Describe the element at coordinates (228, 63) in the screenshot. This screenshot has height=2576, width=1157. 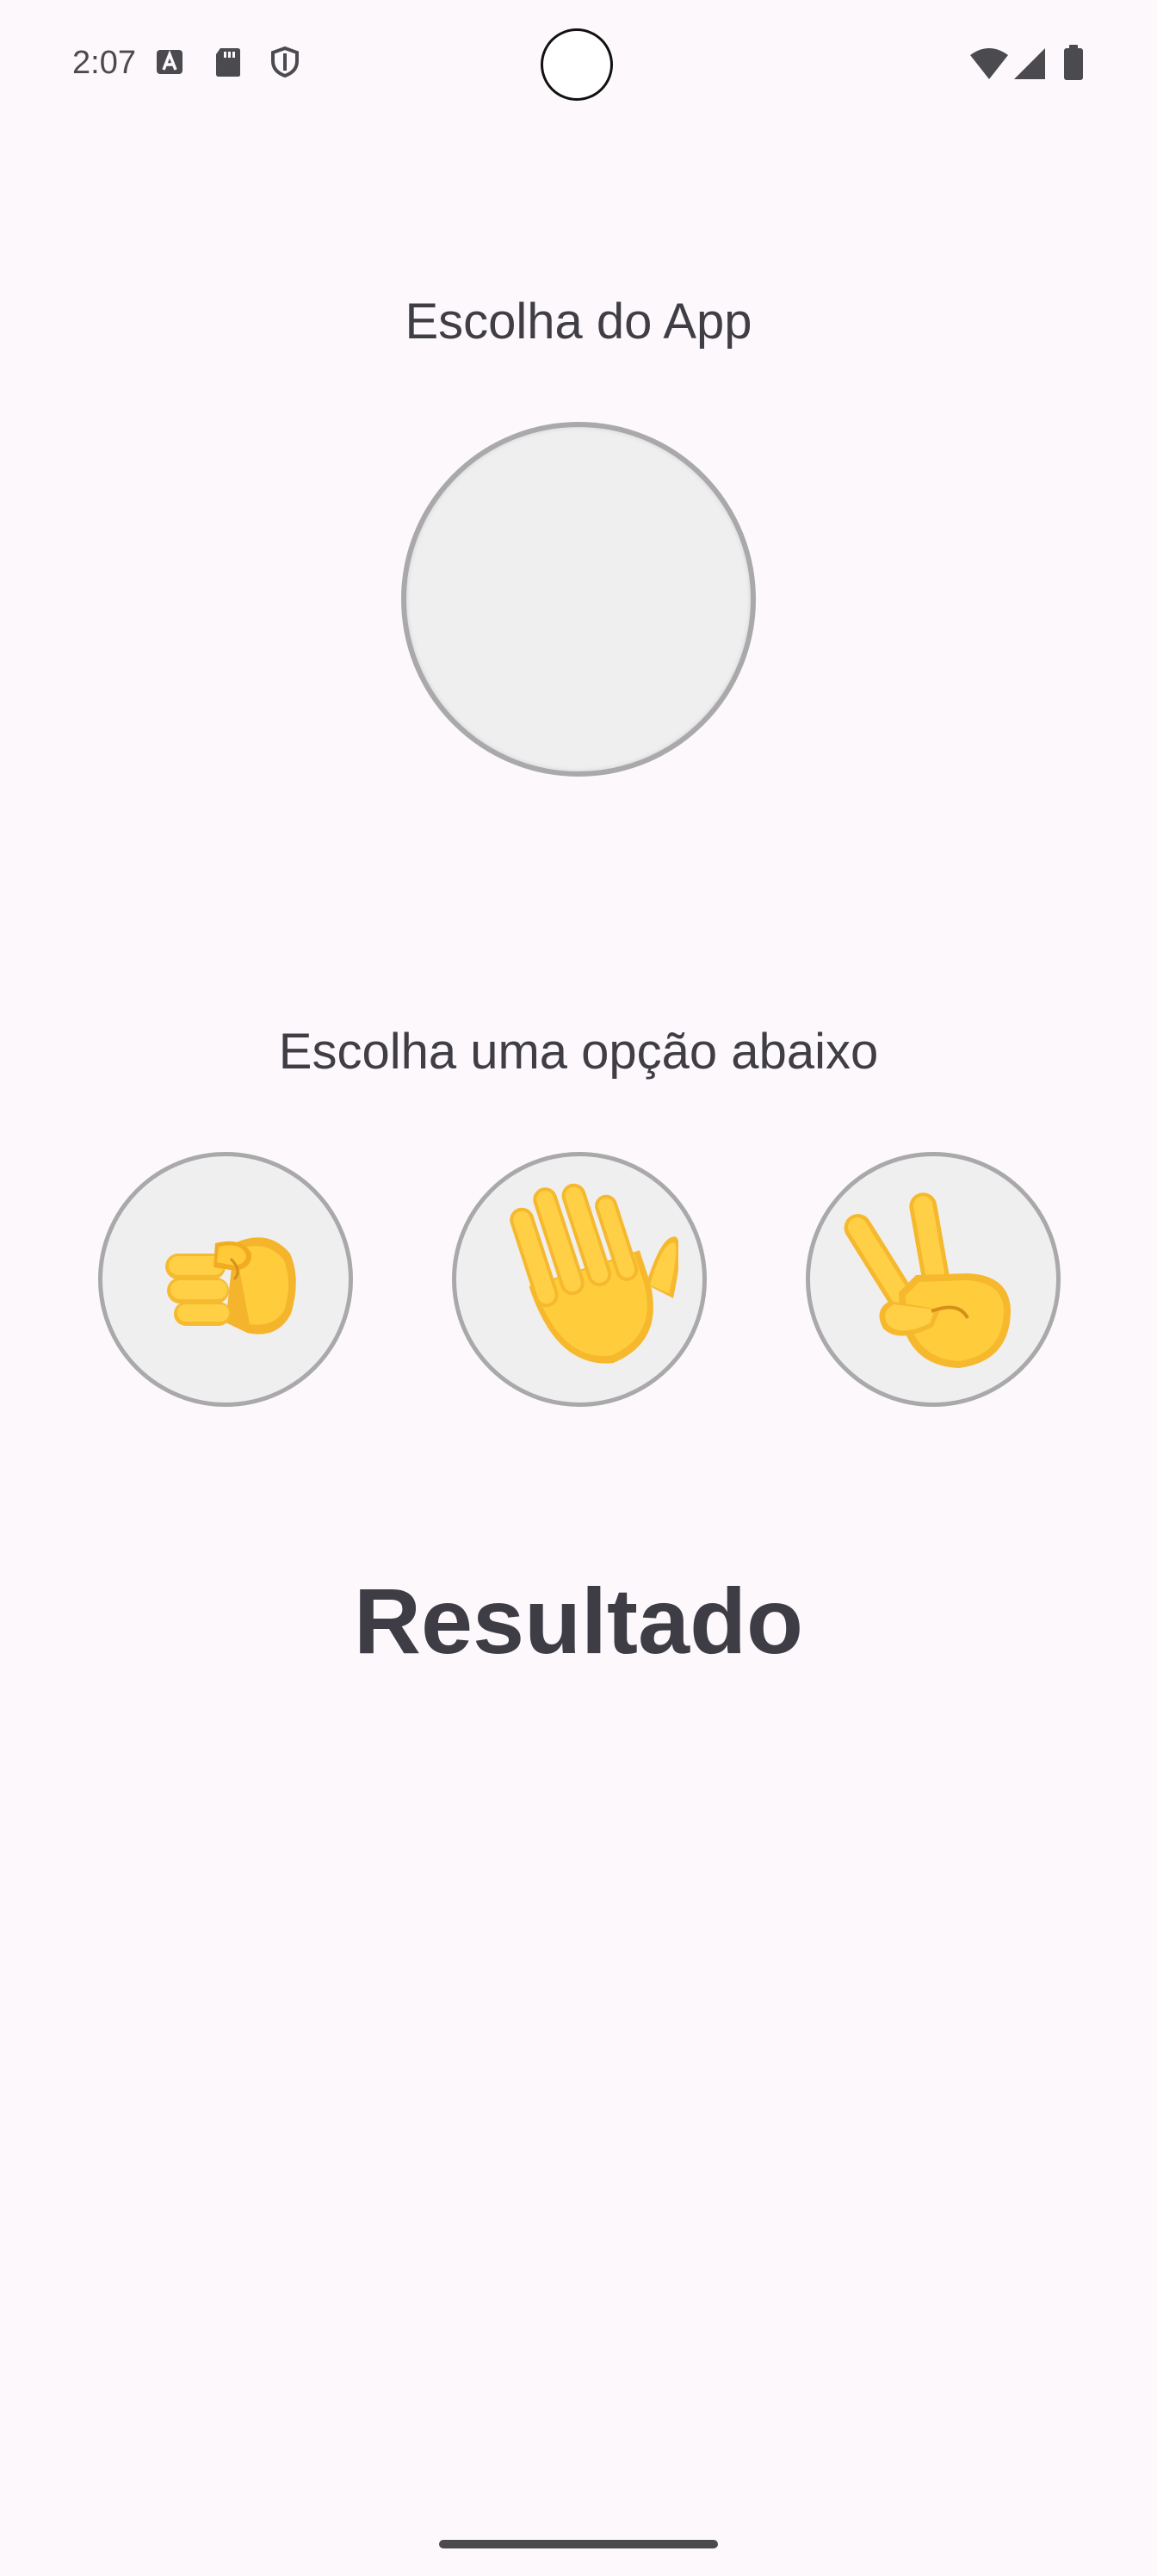
I see `sd-card-icon` at that location.